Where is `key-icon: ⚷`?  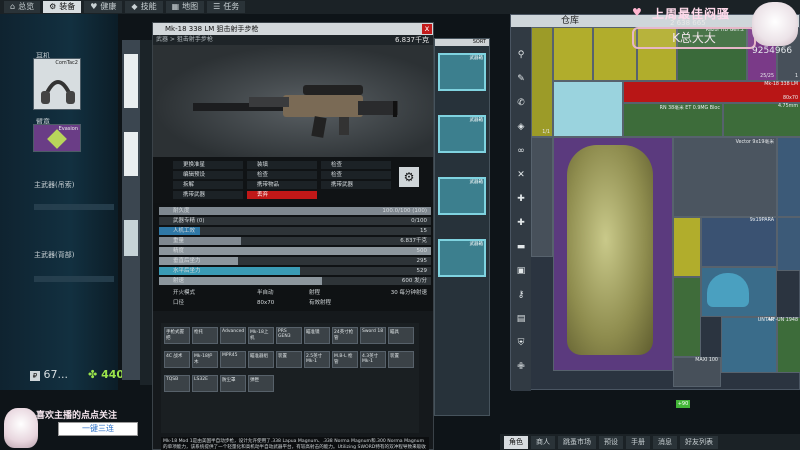 key-icon: ⚷ is located at coordinates (521, 295).